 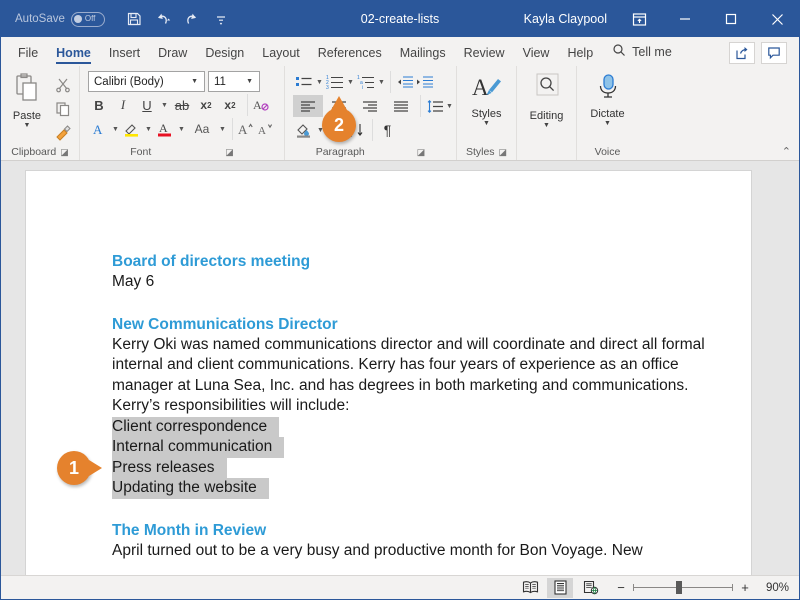 I want to click on copy-button, so click(x=63, y=109).